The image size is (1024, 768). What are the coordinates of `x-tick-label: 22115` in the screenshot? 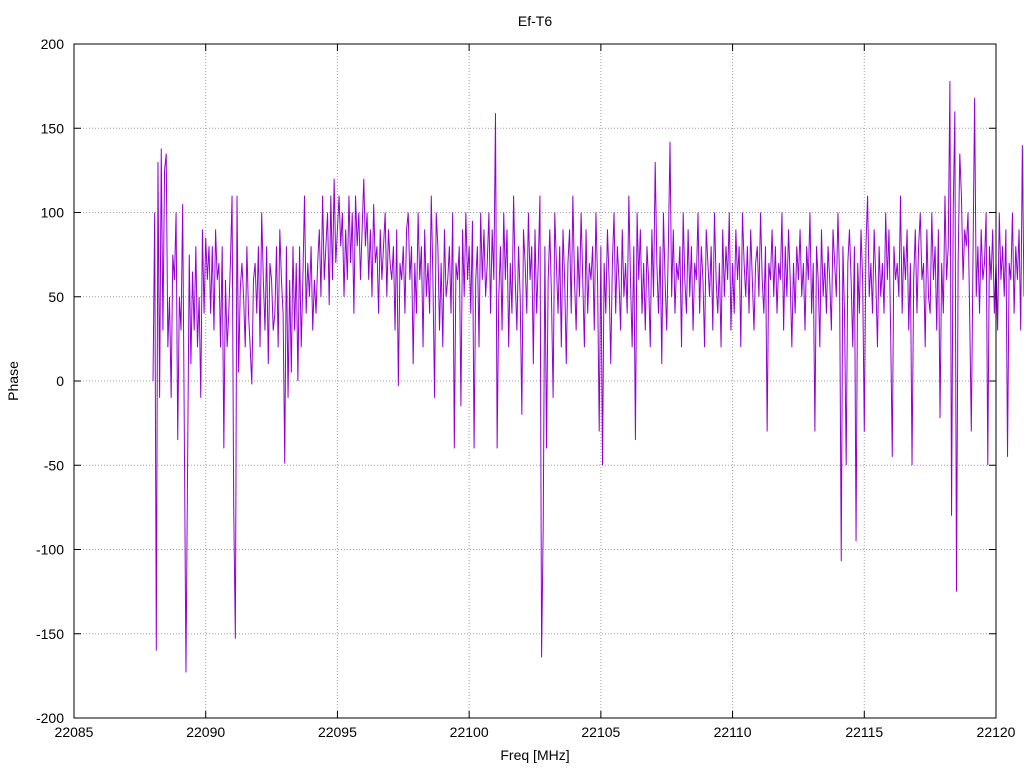 It's located at (864, 732).